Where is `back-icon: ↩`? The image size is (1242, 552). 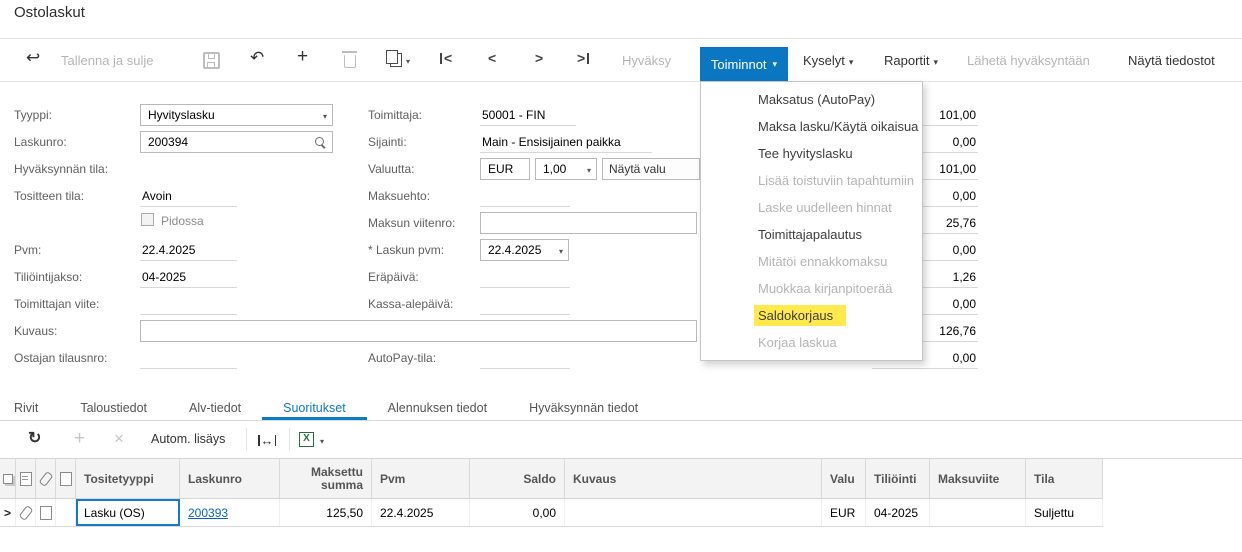
back-icon: ↩ is located at coordinates (33, 57).